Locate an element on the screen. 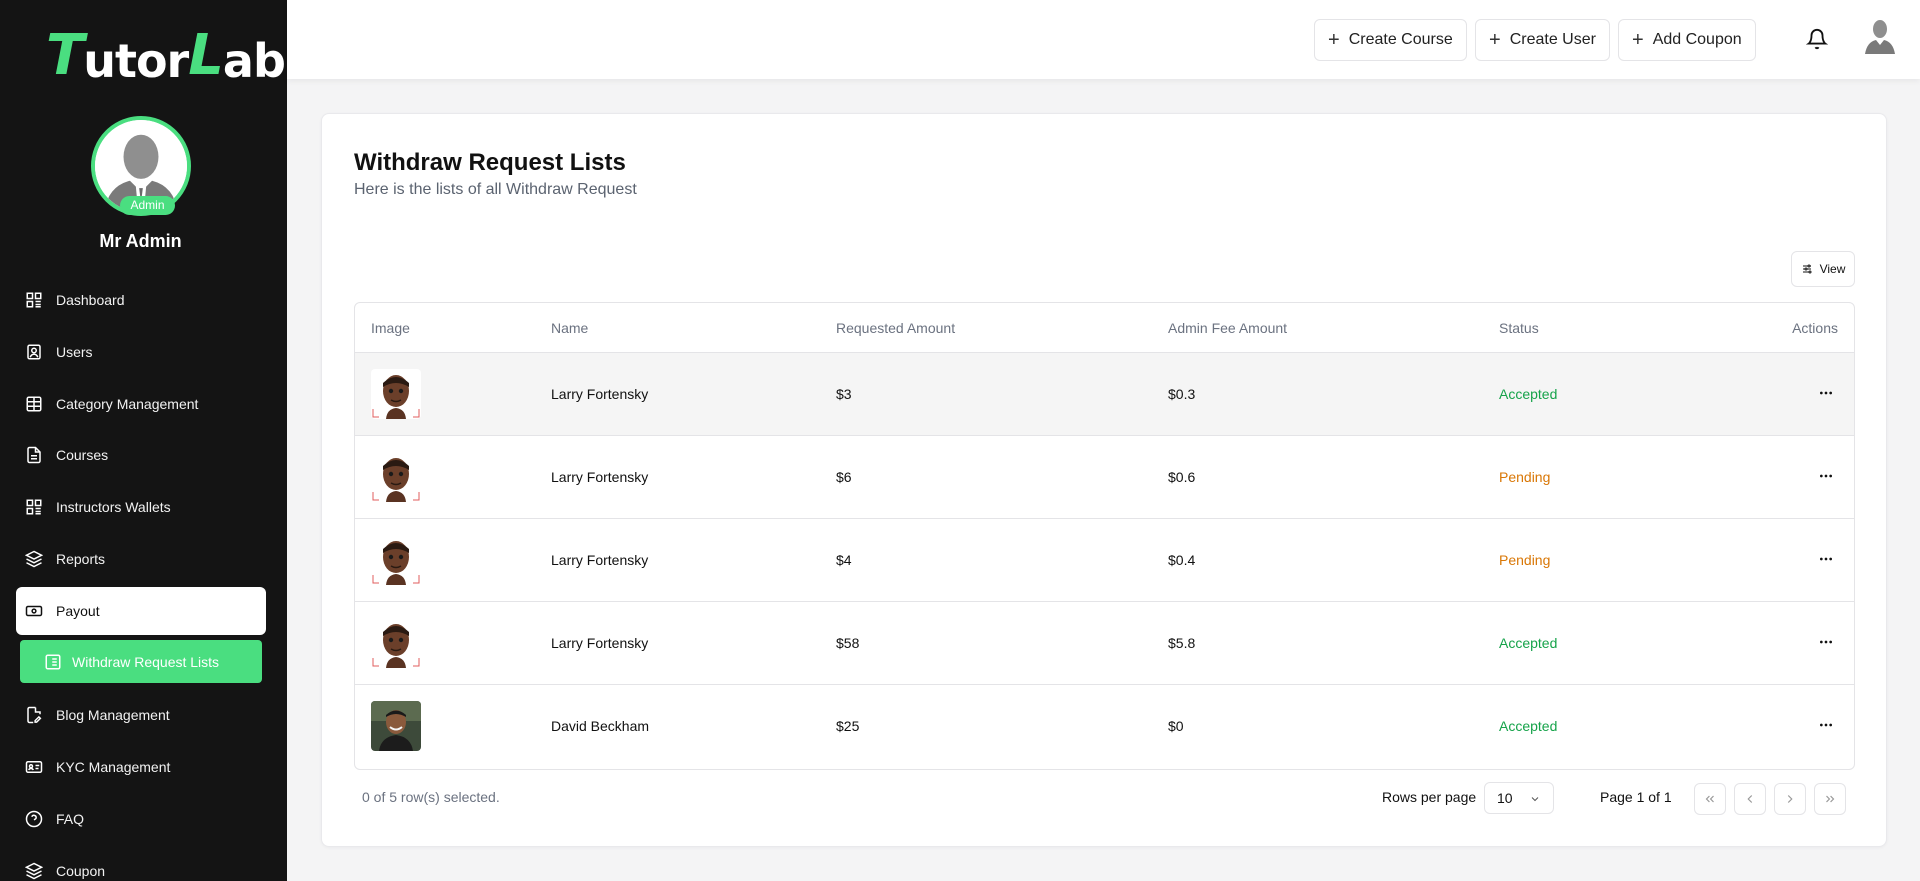 The width and height of the screenshot is (1920, 881). view-button-label: View is located at coordinates (1832, 269).